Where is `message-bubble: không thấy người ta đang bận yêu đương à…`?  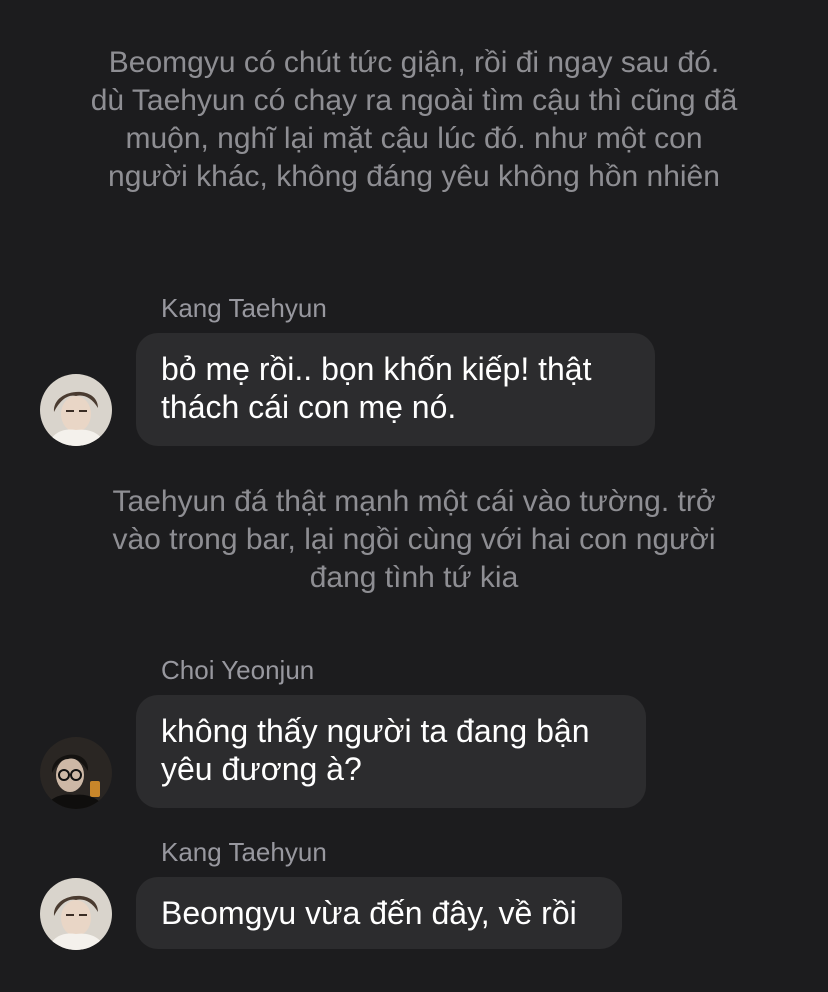
message-bubble: không thấy người ta đang bận yêu đương à… is located at coordinates (391, 751).